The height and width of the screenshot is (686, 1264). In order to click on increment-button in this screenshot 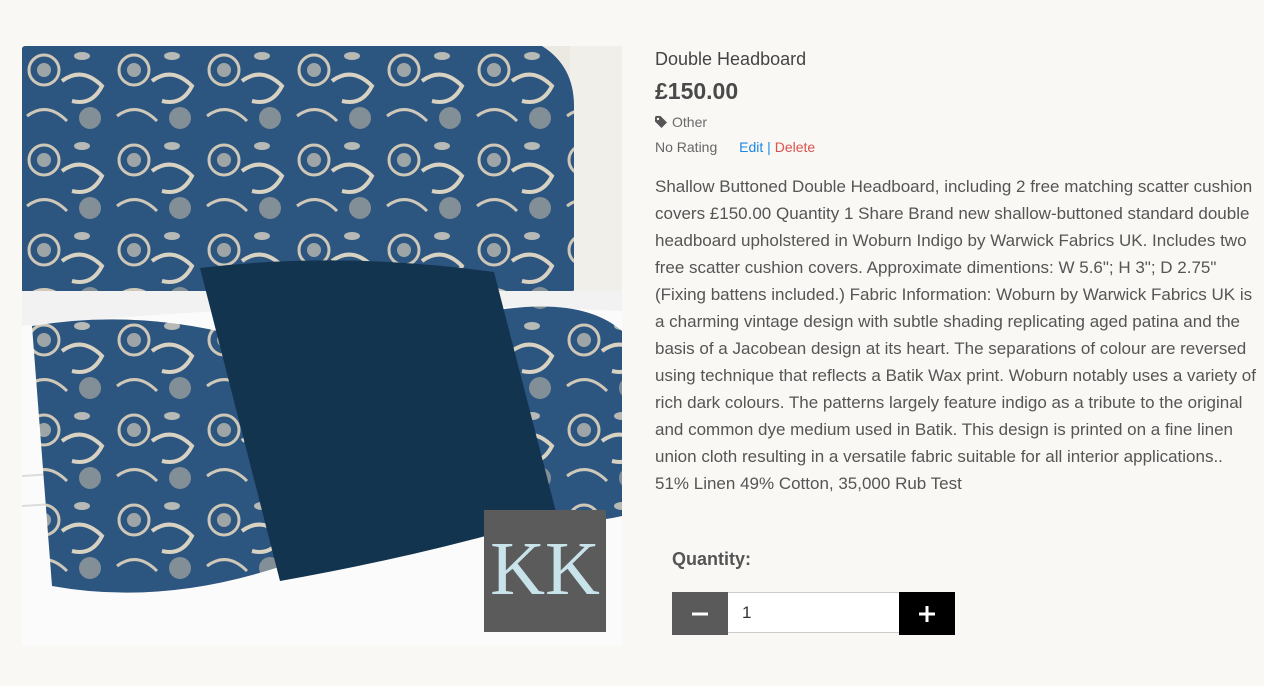, I will do `click(927, 613)`.